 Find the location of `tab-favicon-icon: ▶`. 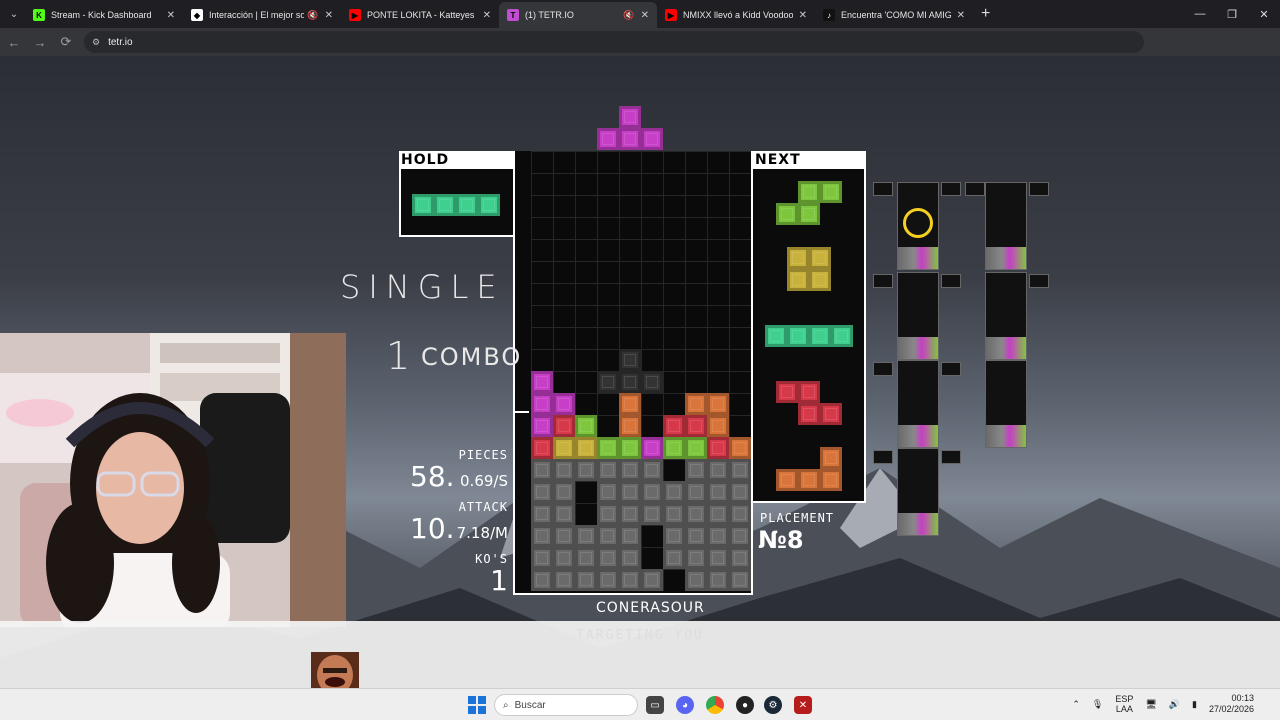

tab-favicon-icon: ▶ is located at coordinates (671, 15).